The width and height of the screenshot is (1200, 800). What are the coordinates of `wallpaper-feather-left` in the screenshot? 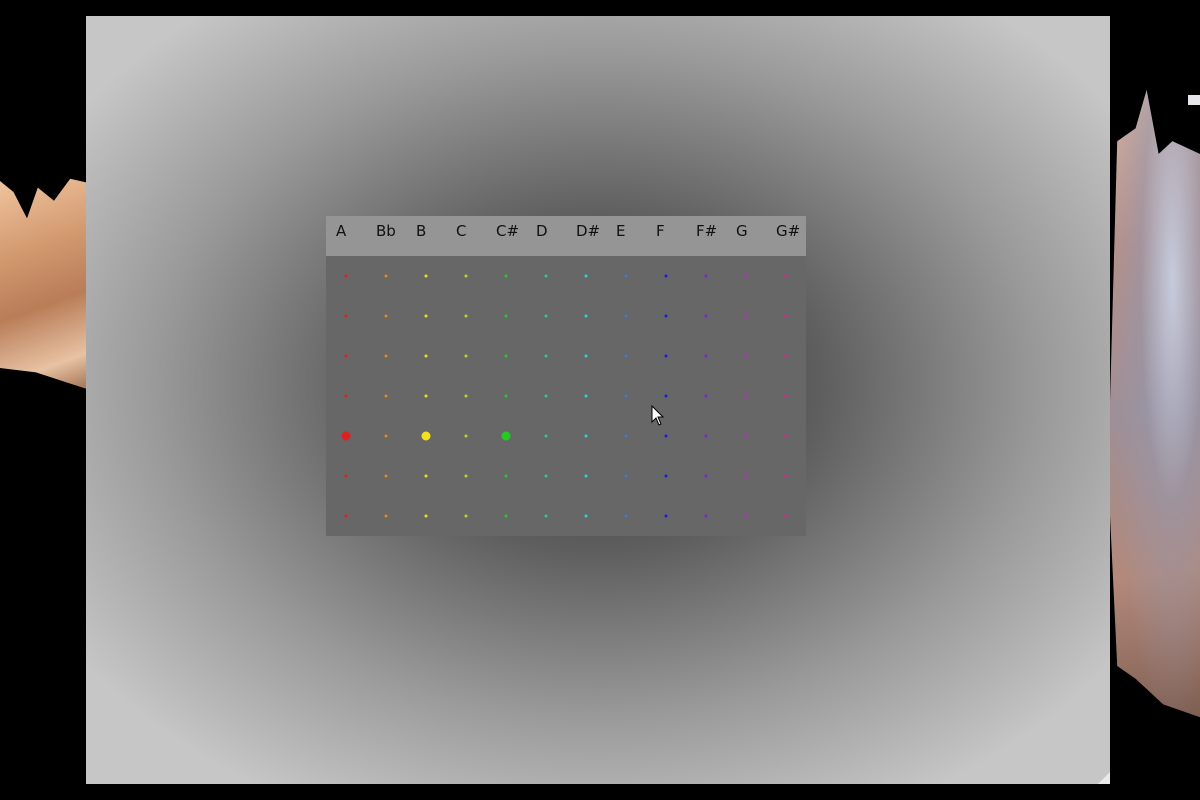 It's located at (45, 284).